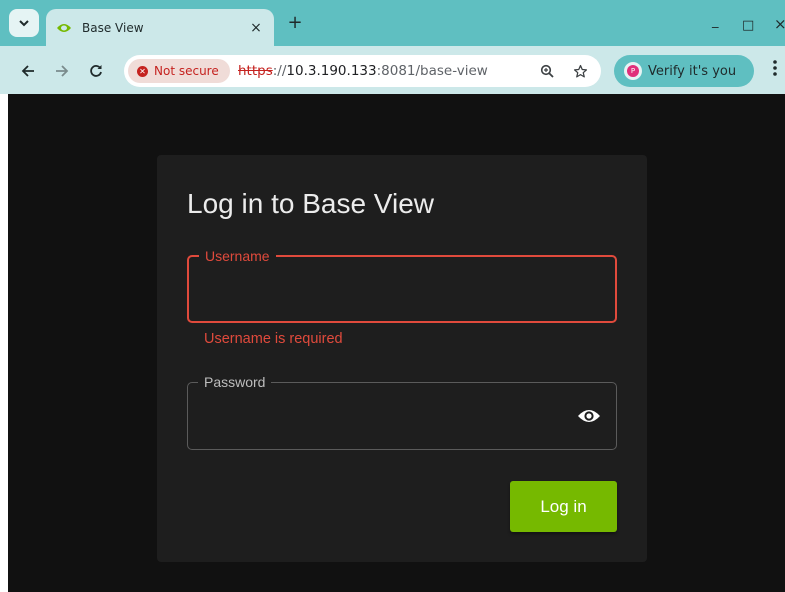  What do you see at coordinates (580, 71) in the screenshot?
I see `star-icon` at bounding box center [580, 71].